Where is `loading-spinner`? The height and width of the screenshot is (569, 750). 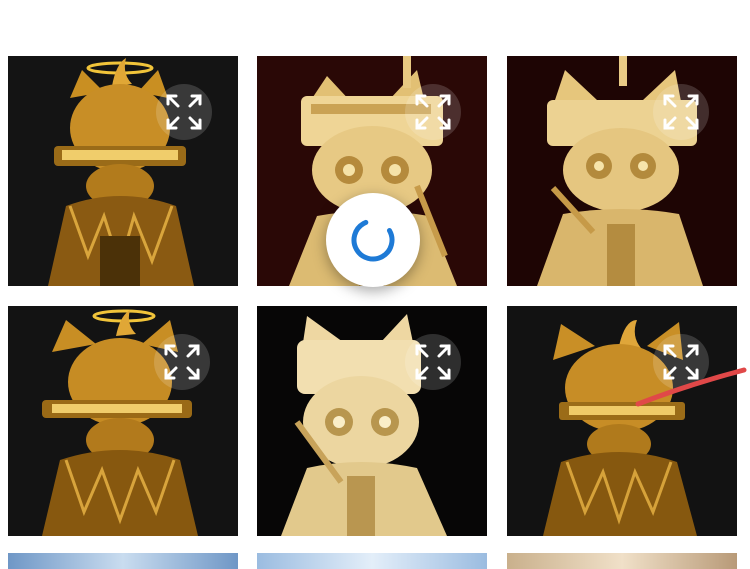
loading-spinner is located at coordinates (373, 240).